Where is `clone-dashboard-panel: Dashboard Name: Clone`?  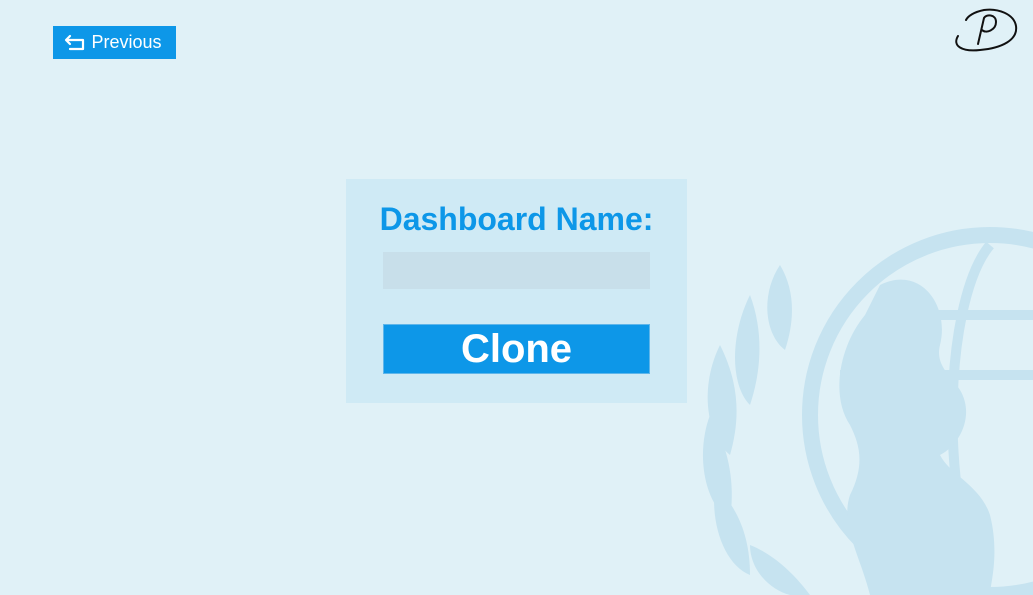 clone-dashboard-panel: Dashboard Name: Clone is located at coordinates (516, 291).